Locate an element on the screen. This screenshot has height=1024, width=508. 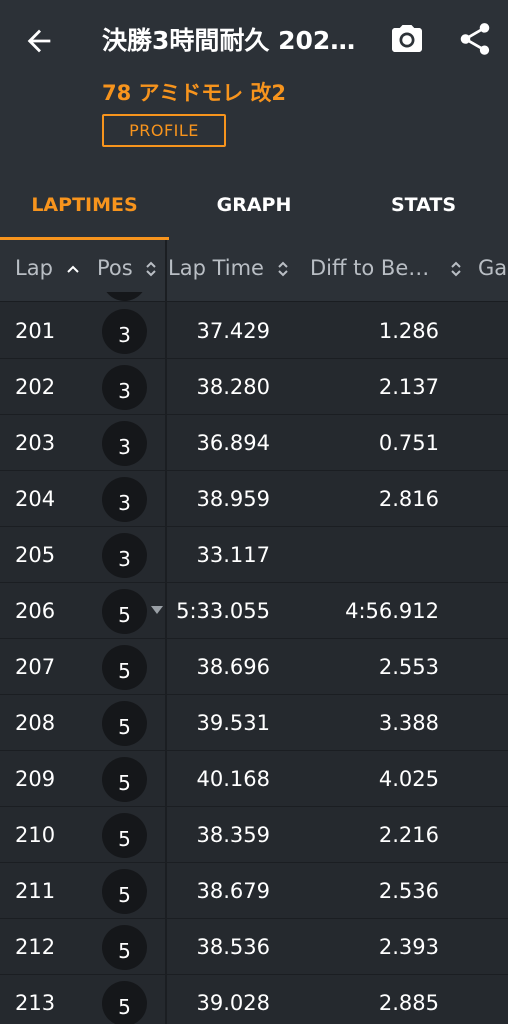
diff-to-best: 2.137 is located at coordinates (408, 387).